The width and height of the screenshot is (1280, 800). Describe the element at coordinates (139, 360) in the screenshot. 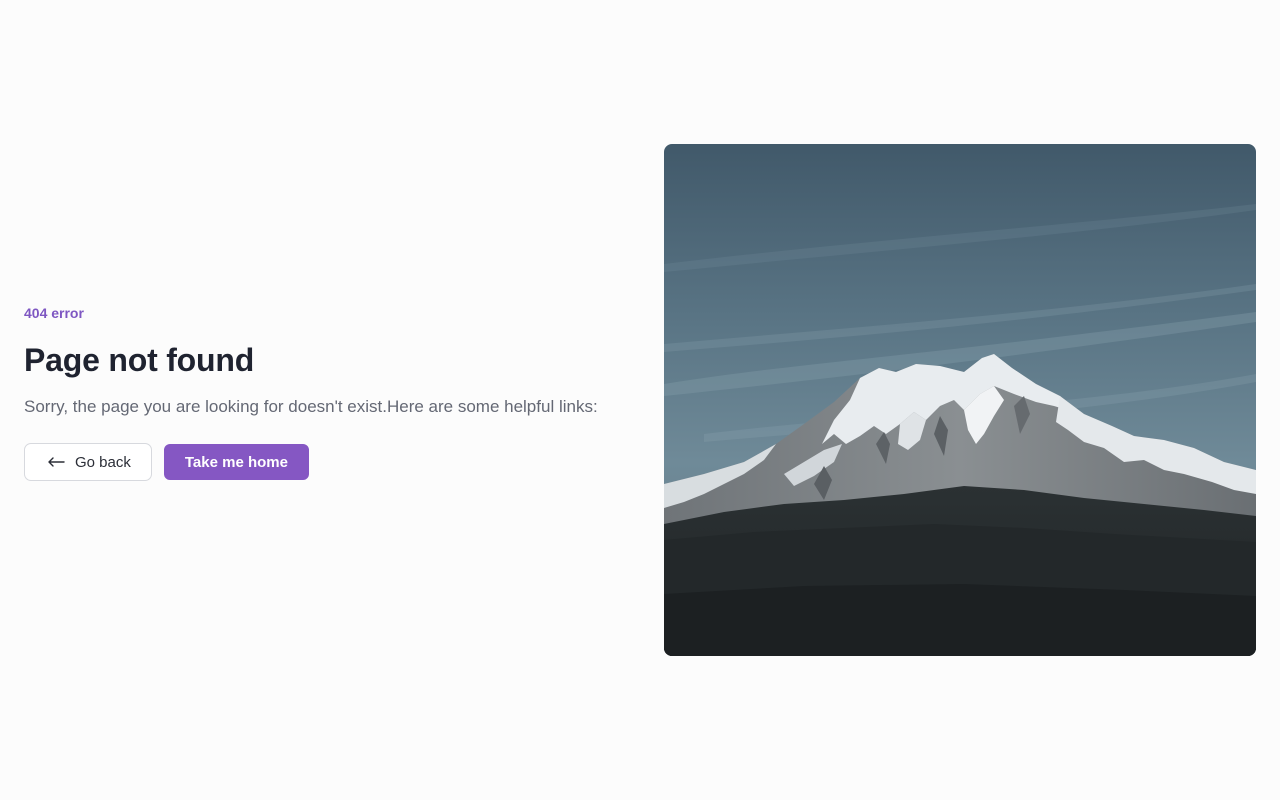

I see `page-title: Page not found` at that location.